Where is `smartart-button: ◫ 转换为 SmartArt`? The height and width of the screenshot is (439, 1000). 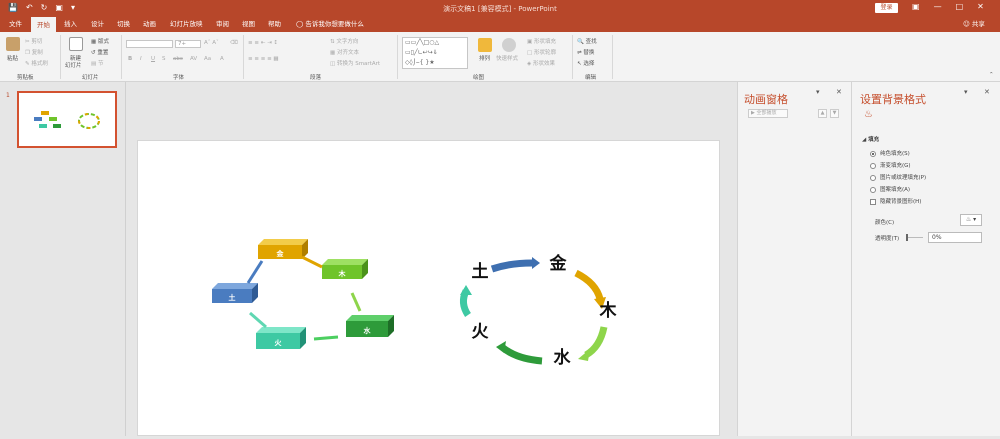 smartart-button: ◫ 转换为 SmartArt is located at coordinates (355, 63).